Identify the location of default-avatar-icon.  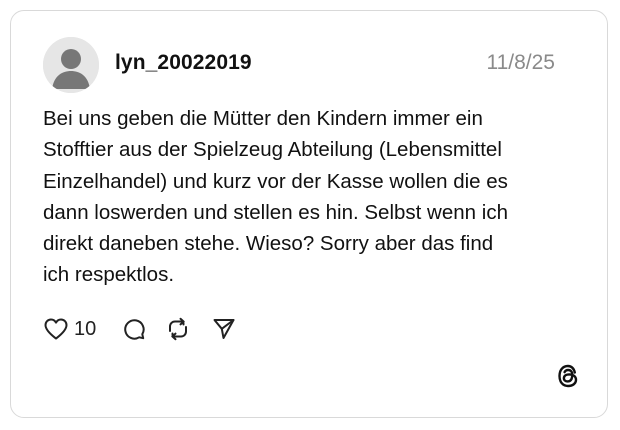
(71, 65).